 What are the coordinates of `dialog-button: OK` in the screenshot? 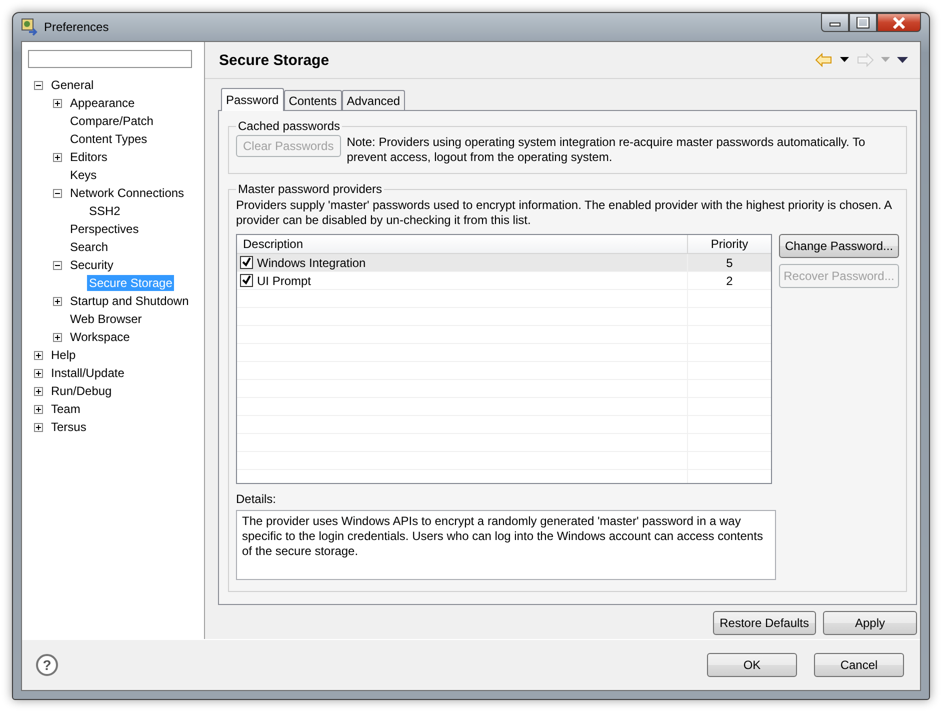 It's located at (752, 665).